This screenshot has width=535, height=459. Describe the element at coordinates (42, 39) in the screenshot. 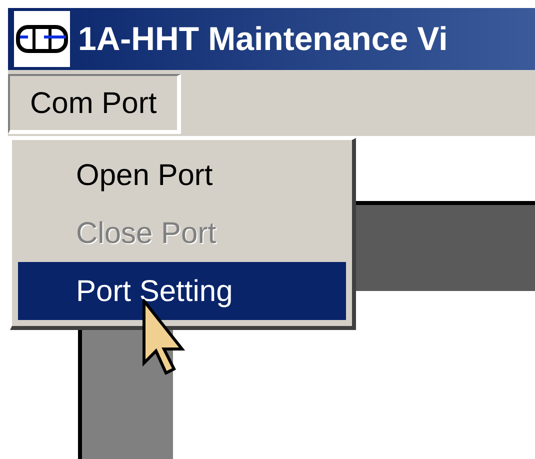

I see `app-icon` at that location.